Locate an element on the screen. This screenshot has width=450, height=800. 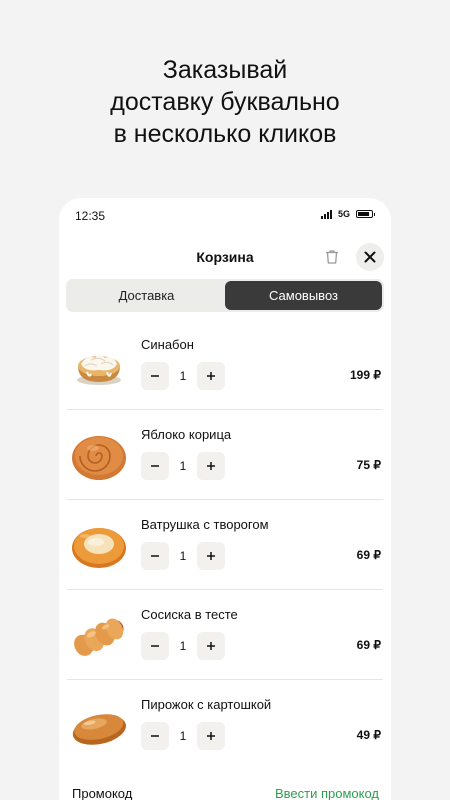
enter-promo-code-link: Ввести промокод is located at coordinates (327, 793).